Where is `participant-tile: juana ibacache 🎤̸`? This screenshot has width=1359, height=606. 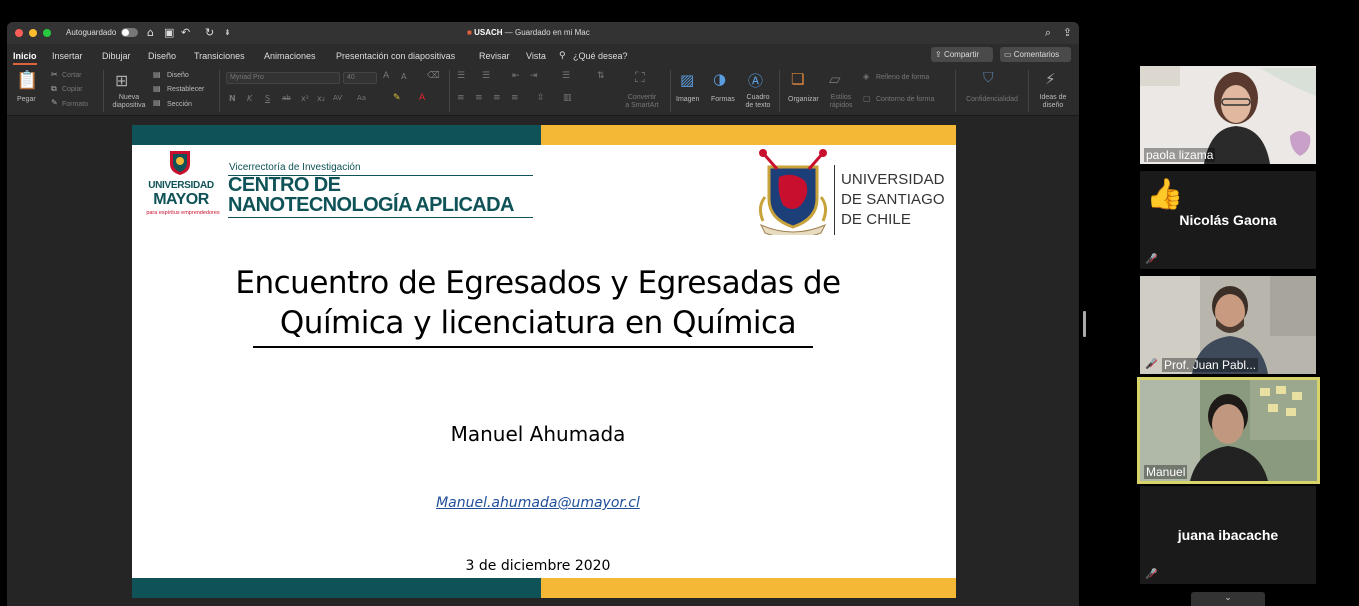
participant-tile: juana ibacache 🎤̸ is located at coordinates (1228, 535).